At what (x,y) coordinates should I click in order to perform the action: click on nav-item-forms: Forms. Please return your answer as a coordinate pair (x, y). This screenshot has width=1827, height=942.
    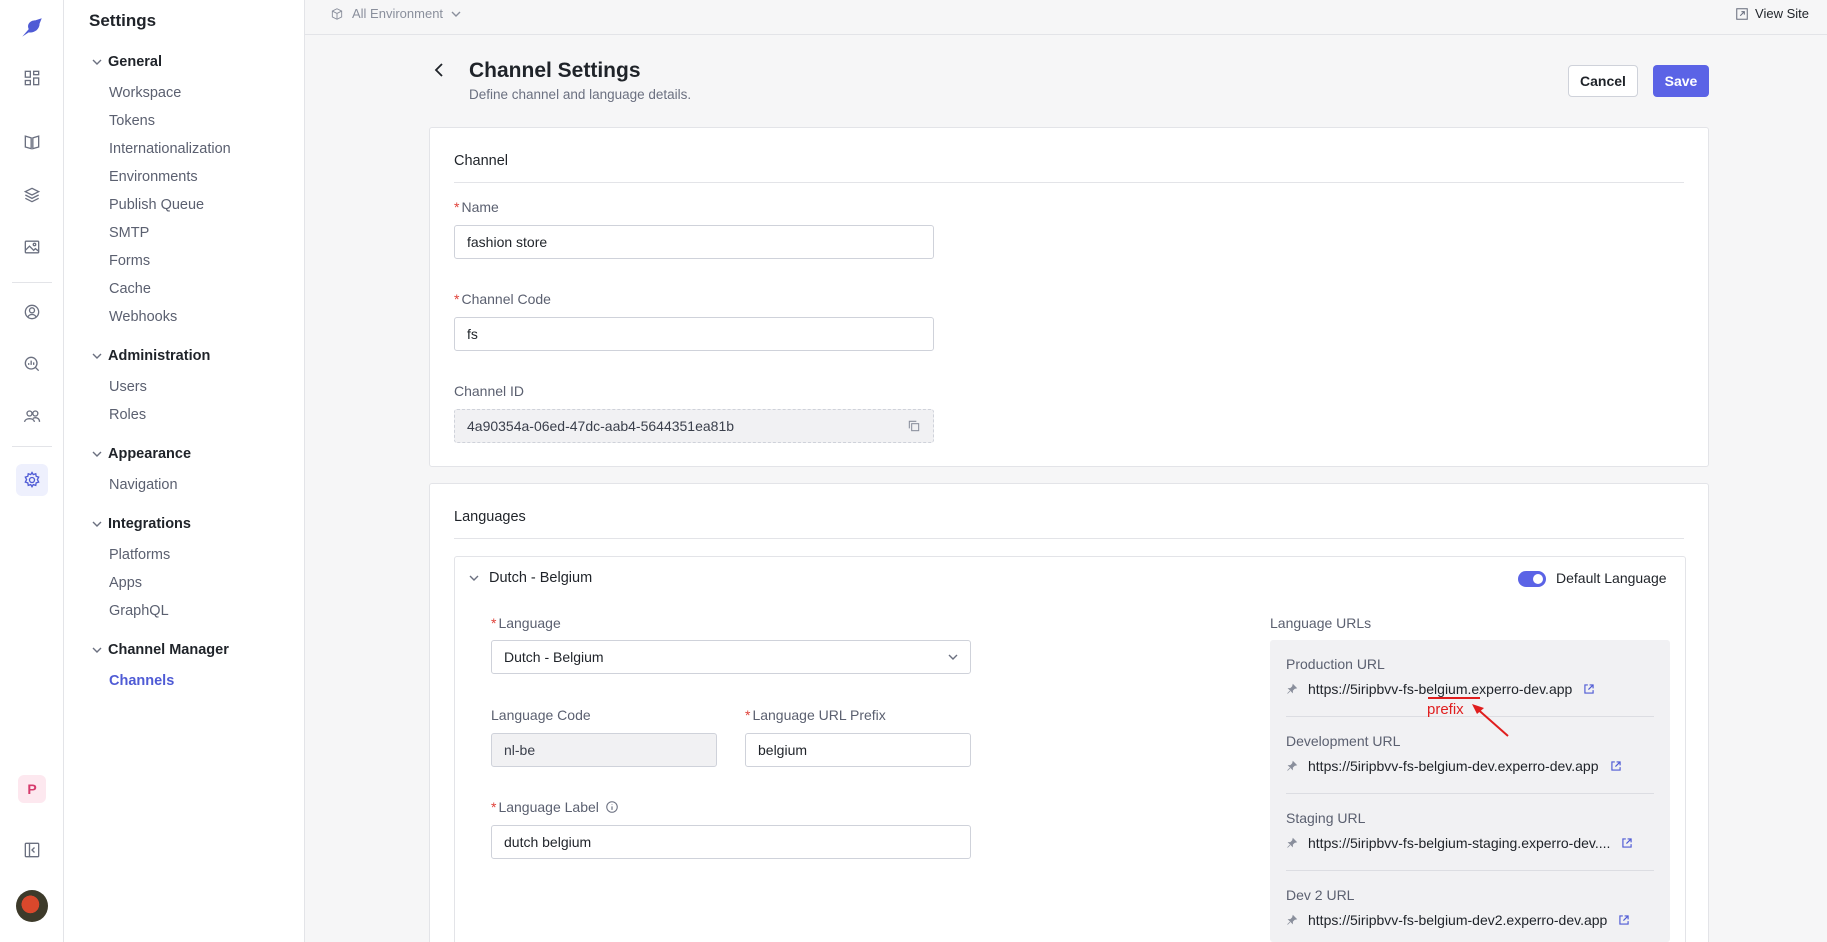
    Looking at the image, I should click on (129, 261).